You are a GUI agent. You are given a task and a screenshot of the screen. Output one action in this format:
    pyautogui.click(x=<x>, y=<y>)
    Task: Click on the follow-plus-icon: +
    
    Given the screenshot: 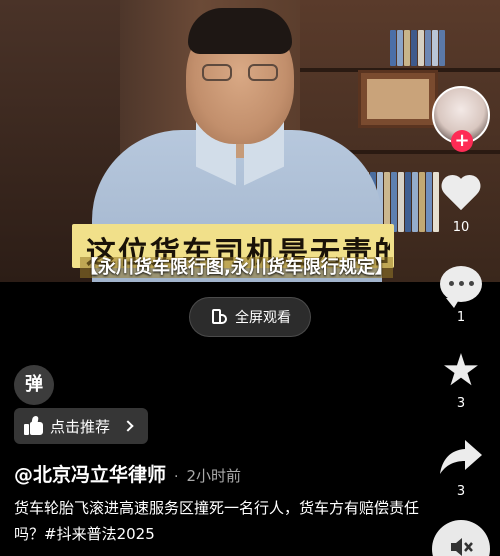 What is the action you would take?
    pyautogui.click(x=462, y=141)
    